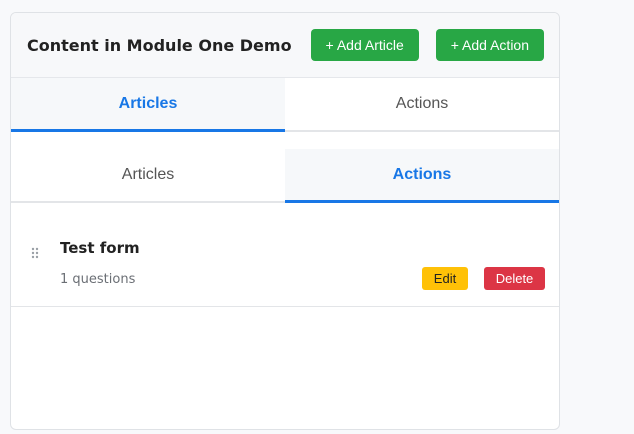 The image size is (634, 434). I want to click on add-action-button: + Add Action, so click(489, 45).